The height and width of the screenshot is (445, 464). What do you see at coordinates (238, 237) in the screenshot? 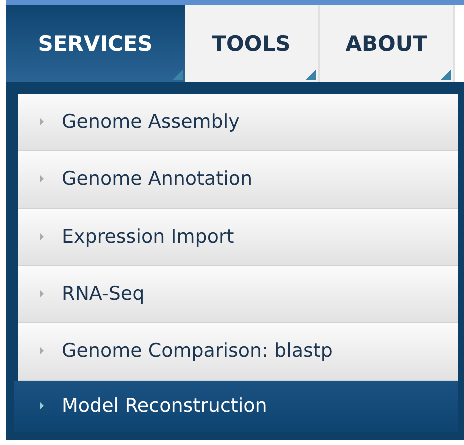
I see `menu-item: Expression Import` at bounding box center [238, 237].